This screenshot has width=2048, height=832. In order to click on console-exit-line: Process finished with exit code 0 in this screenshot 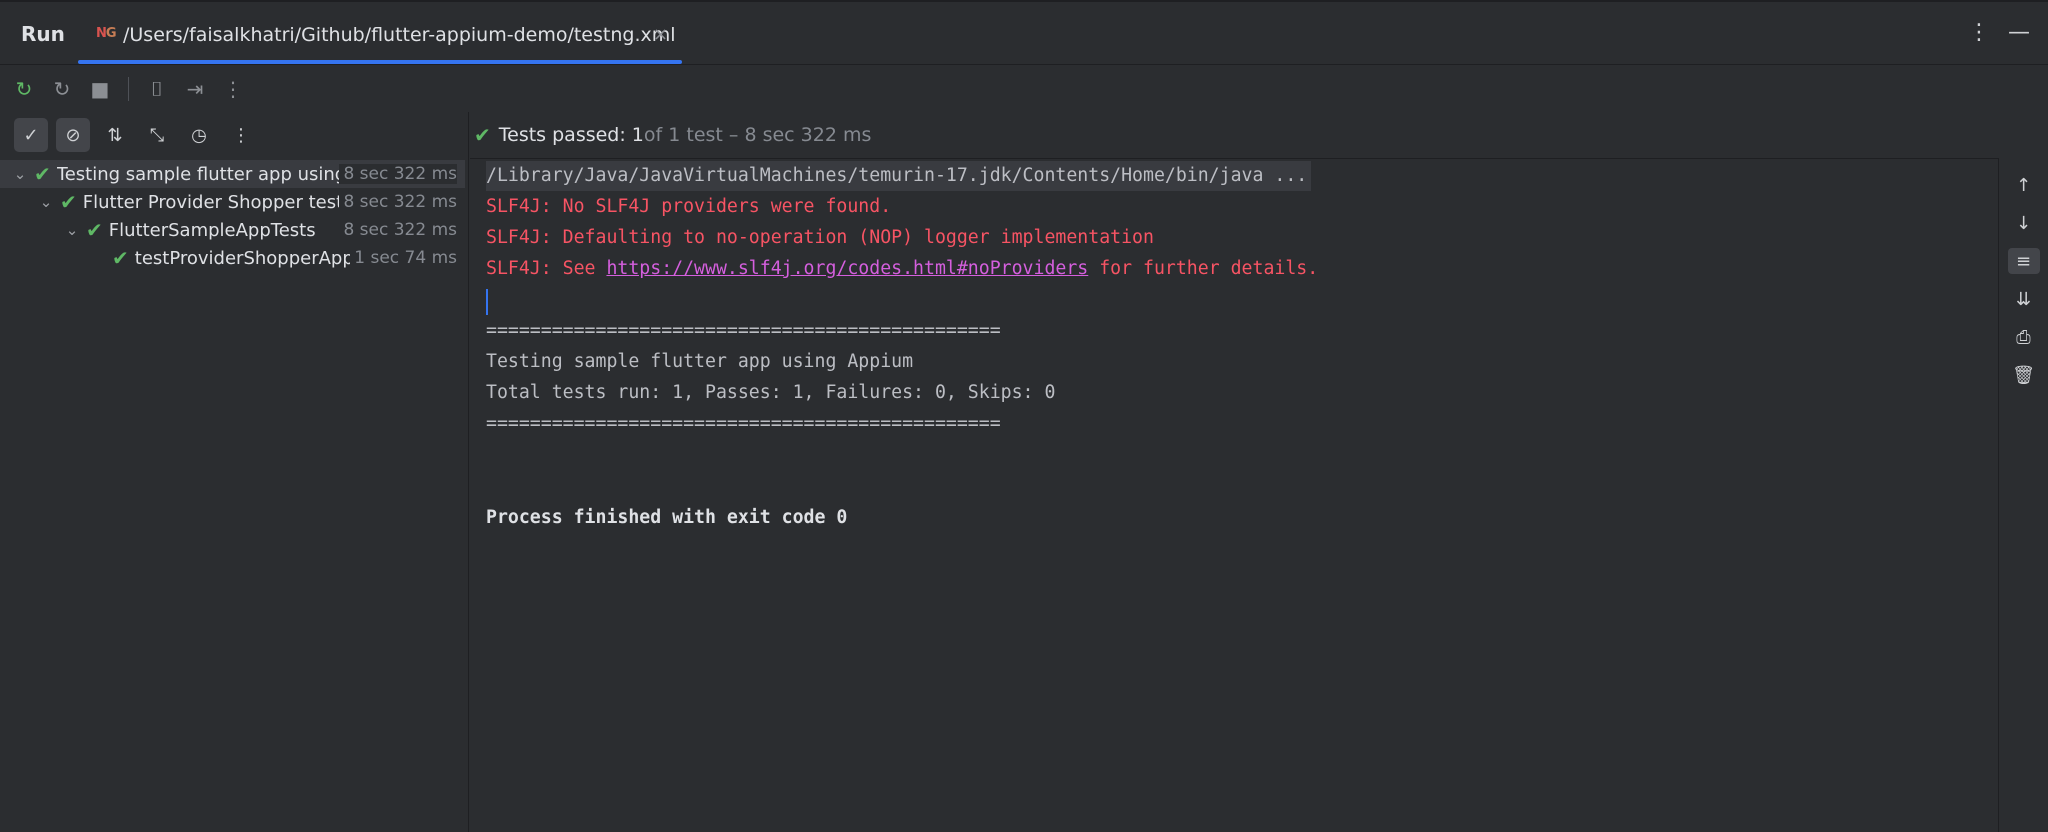, I will do `click(667, 517)`.